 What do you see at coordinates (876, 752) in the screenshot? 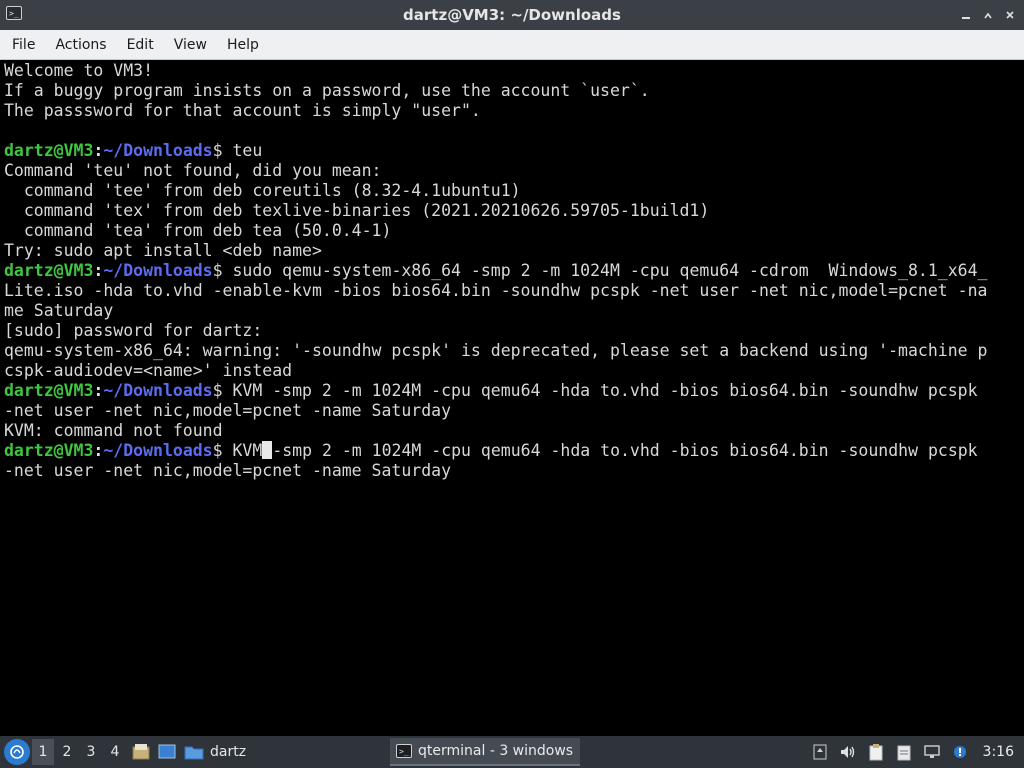
I see `clipboard-icon` at bounding box center [876, 752].